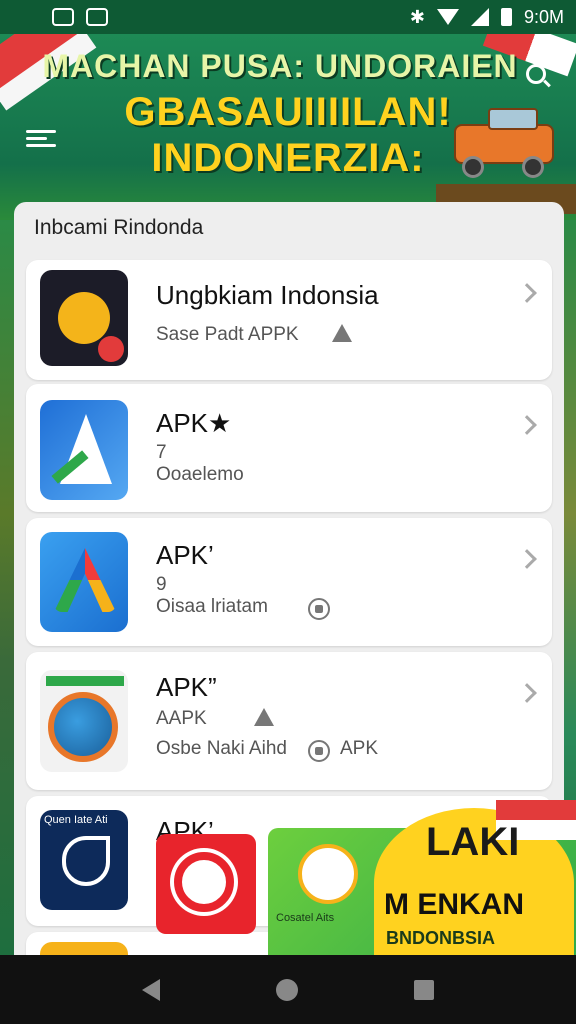 Image resolution: width=576 pixels, height=1024 pixels. Describe the element at coordinates (80, 17) in the screenshot. I see `status-left` at that location.